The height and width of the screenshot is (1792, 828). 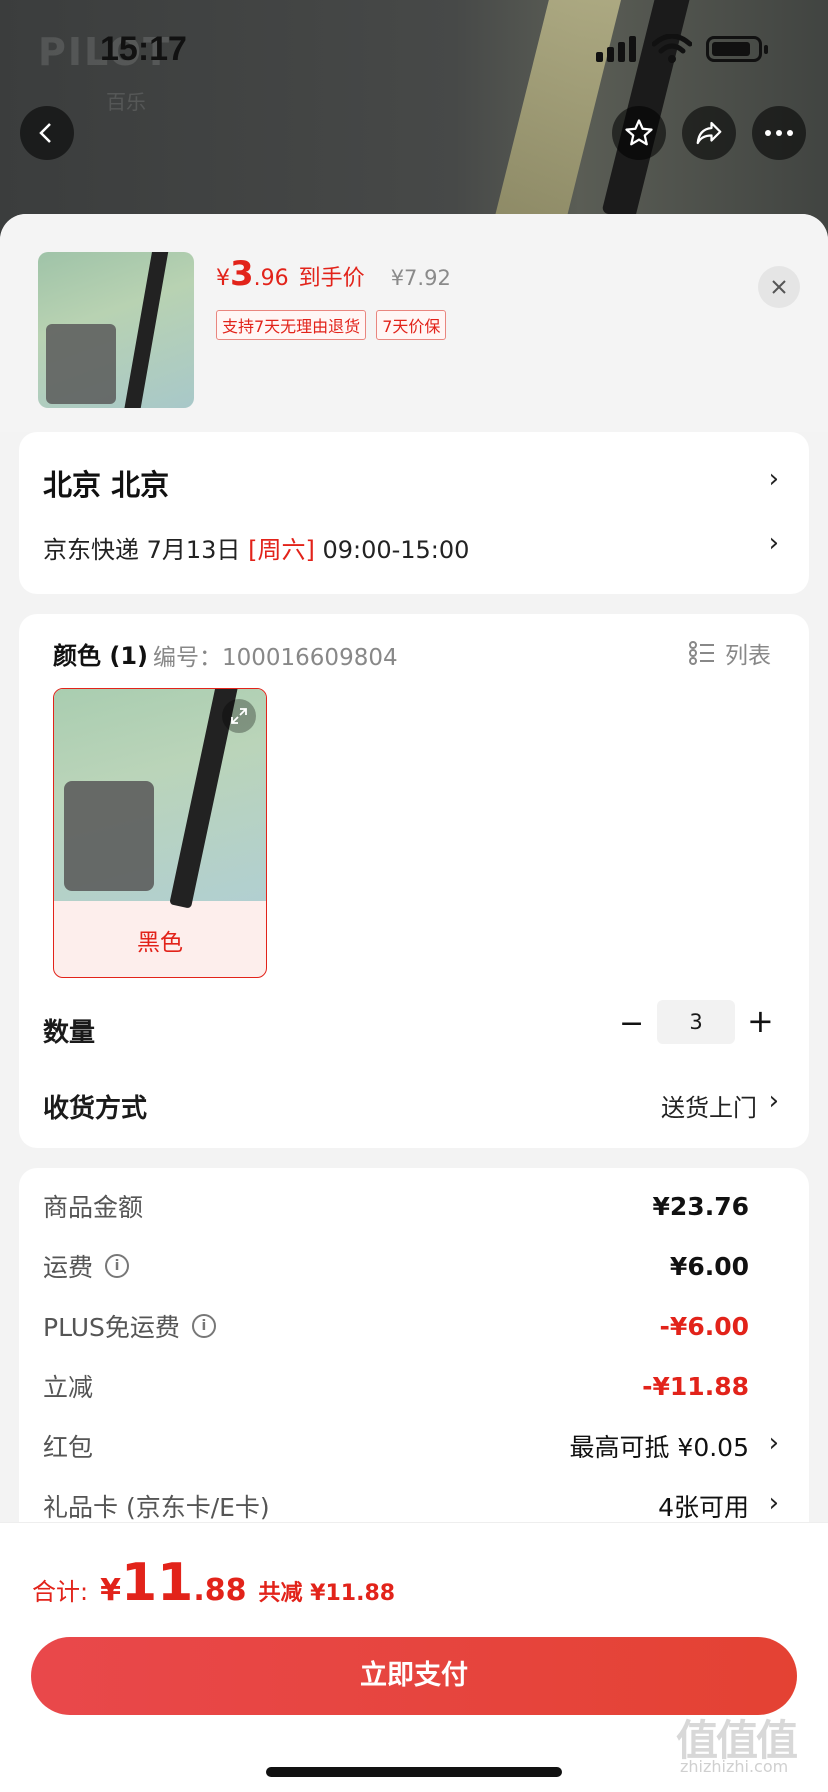 What do you see at coordinates (60, 1592) in the screenshot?
I see `total-label: 合计:` at bounding box center [60, 1592].